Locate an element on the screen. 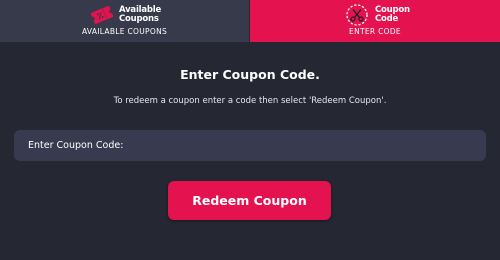 This screenshot has width=500, height=260. tab-available-label: AVAILABLE COUPONS is located at coordinates (124, 31).